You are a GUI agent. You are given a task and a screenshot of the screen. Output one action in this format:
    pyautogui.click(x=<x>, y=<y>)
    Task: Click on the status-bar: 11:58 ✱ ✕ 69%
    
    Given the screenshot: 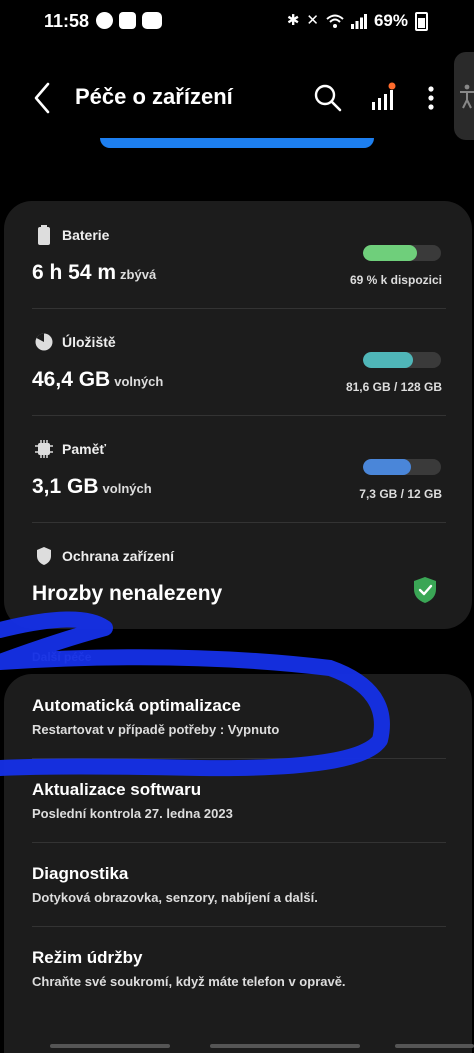 What is the action you would take?
    pyautogui.click(x=237, y=21)
    